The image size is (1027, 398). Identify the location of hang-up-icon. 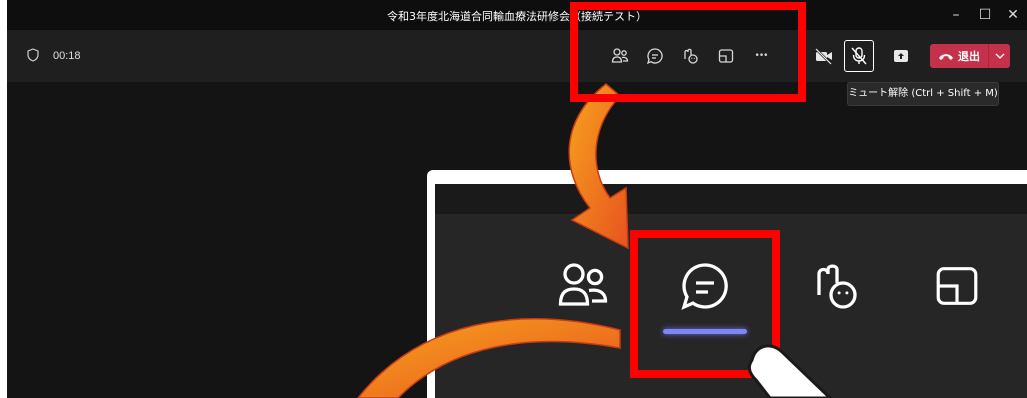
(946, 56).